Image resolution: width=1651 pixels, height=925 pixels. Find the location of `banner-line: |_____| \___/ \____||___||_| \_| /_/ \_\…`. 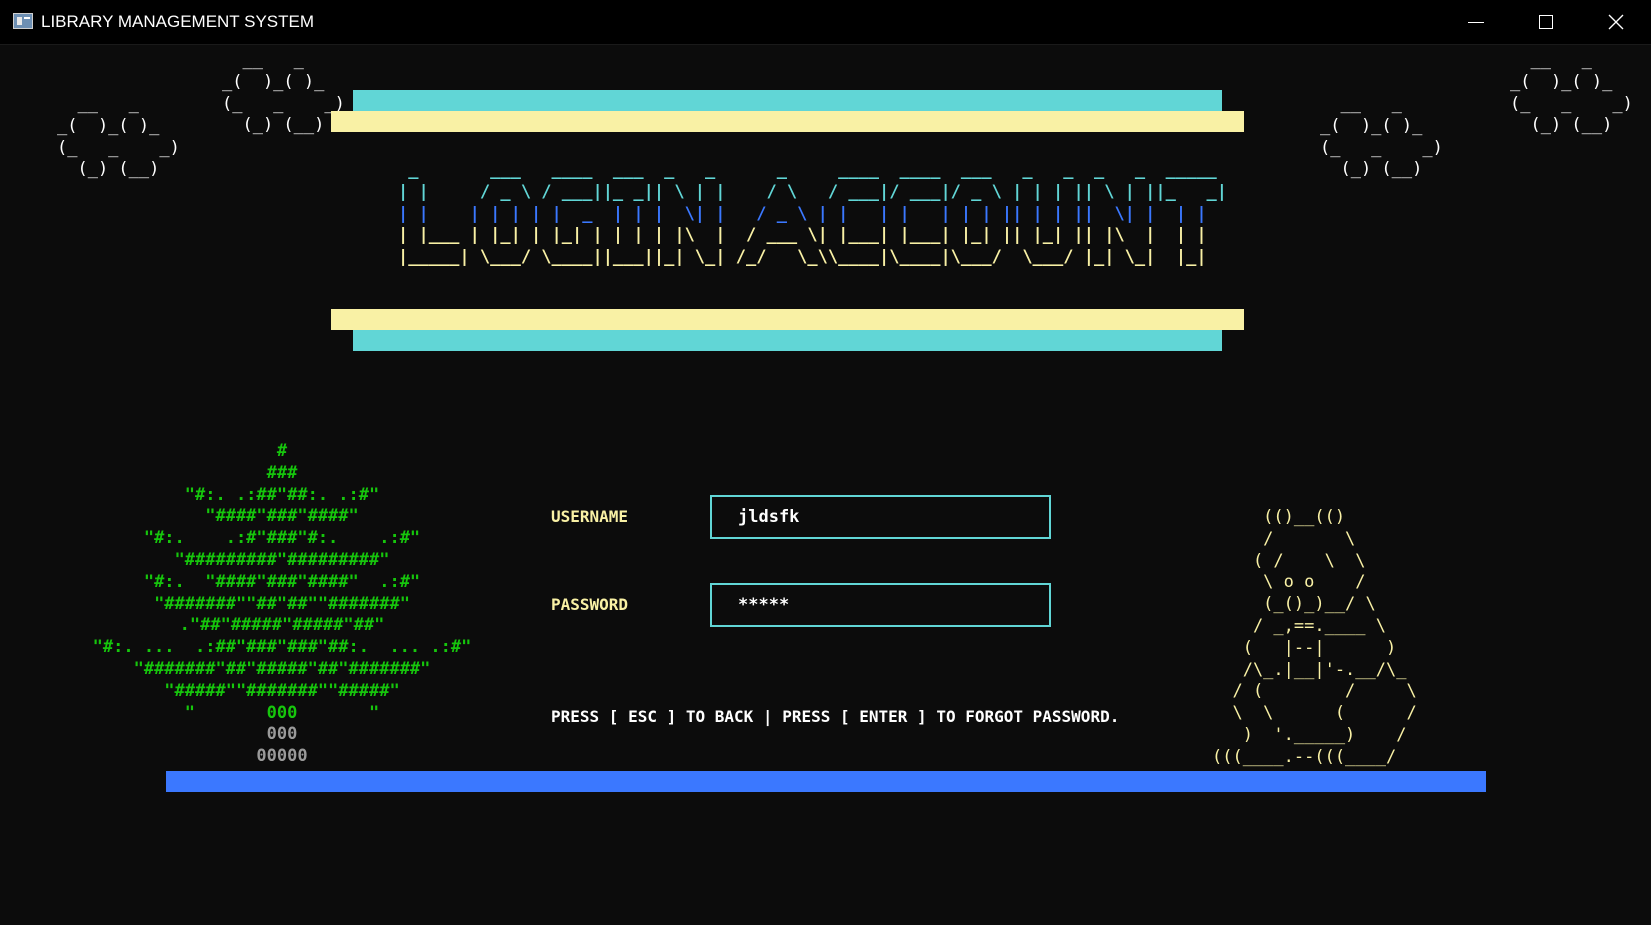

banner-line: |_____| \___/ \____||___||_| \_| /_/ \_\… is located at coordinates (813, 257).